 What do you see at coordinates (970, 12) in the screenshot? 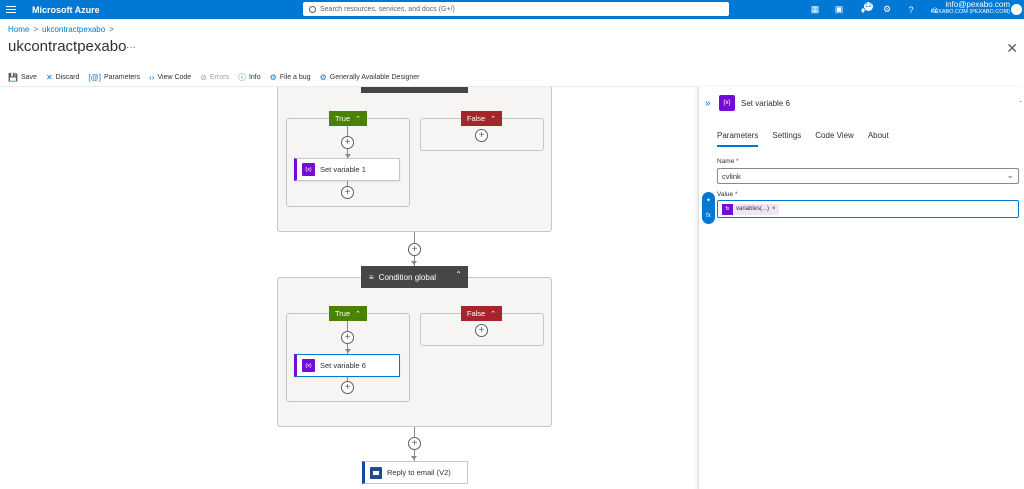
I see `account-directory: PEXABO.COM (PEXABO.COM)` at bounding box center [970, 12].